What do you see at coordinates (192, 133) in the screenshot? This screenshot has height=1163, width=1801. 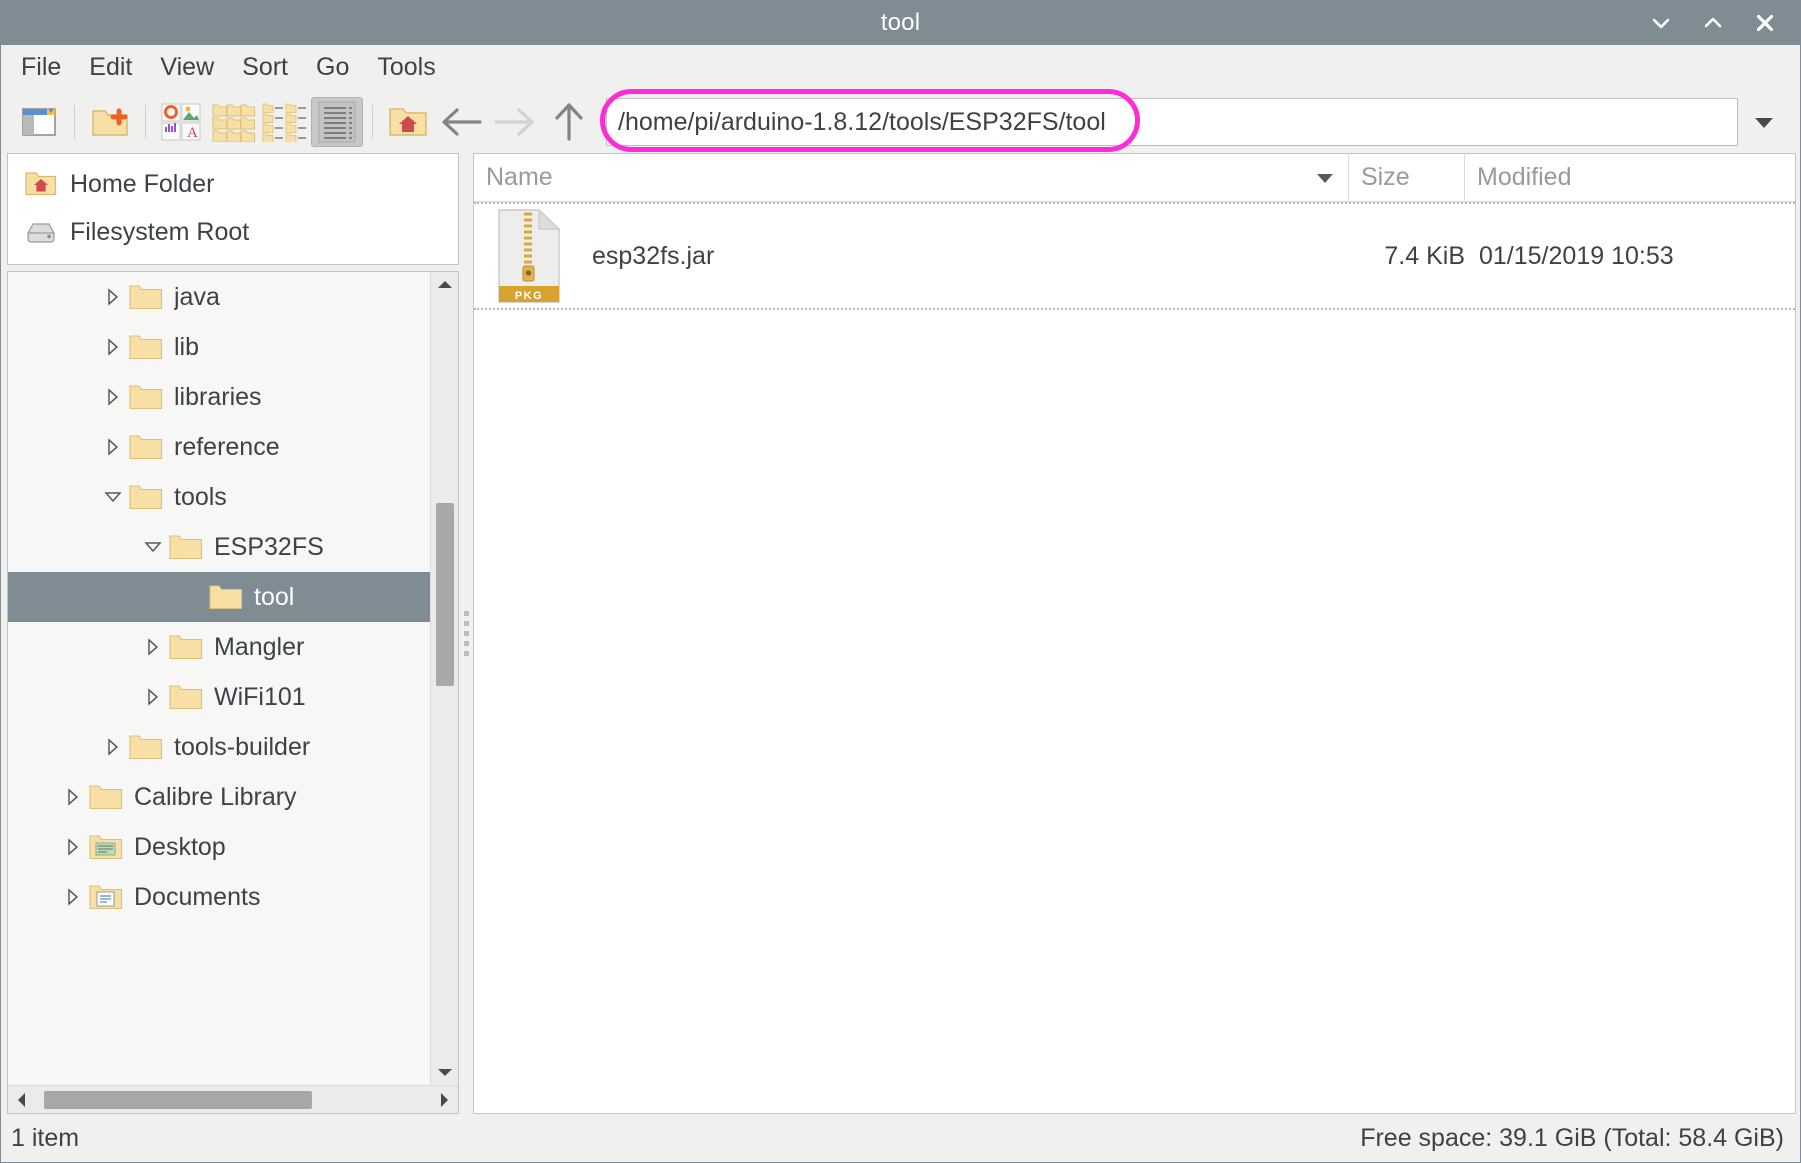 I see `svg-text: A` at bounding box center [192, 133].